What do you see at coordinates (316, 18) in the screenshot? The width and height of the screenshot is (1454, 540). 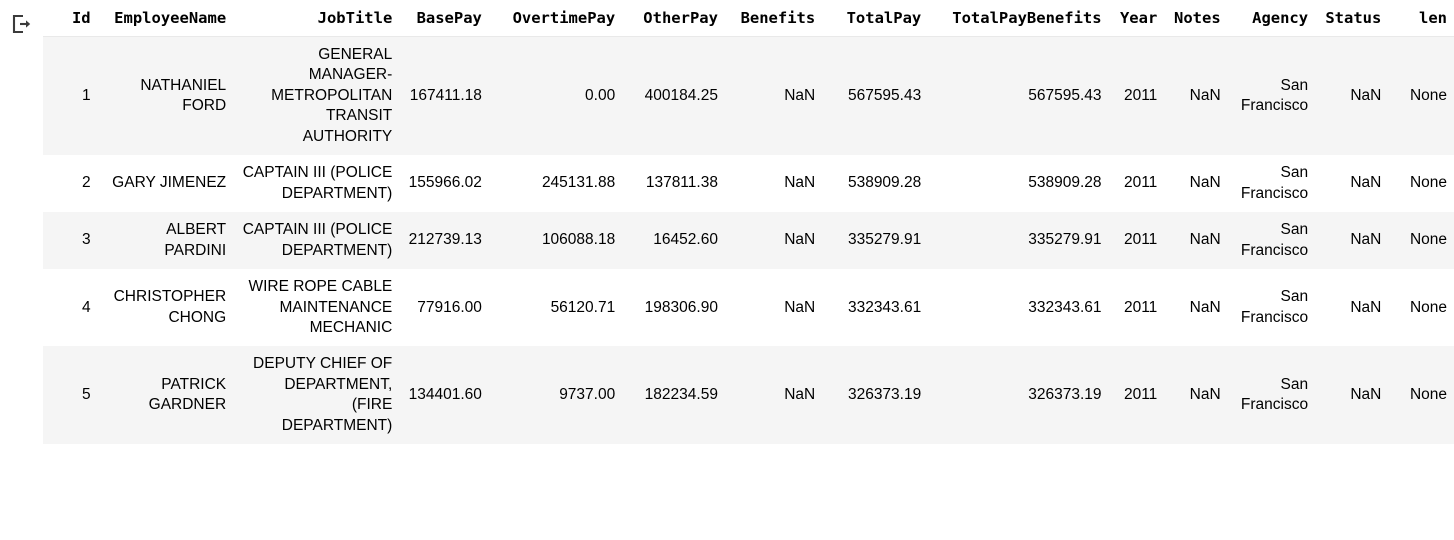 I see `column-header-jobtitle: JobTitle` at bounding box center [316, 18].